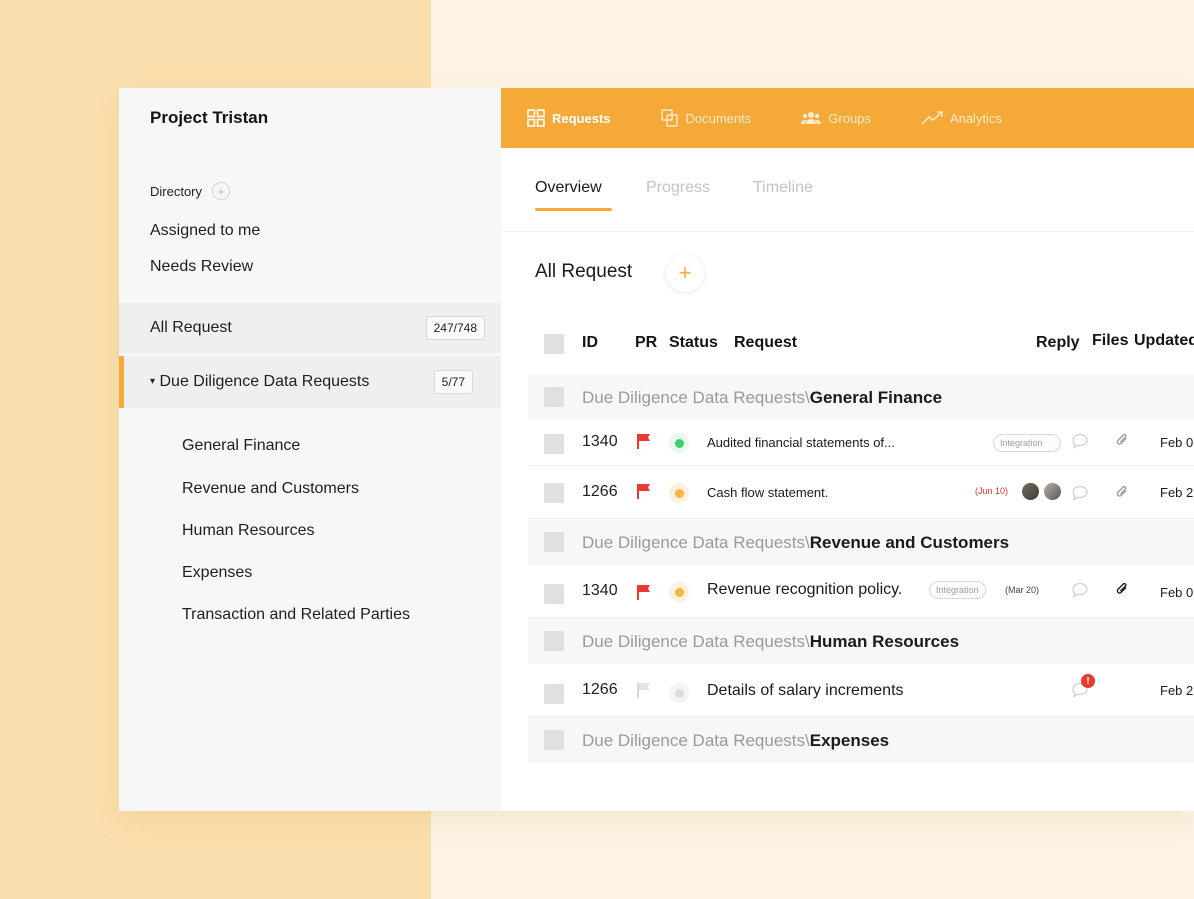 This screenshot has width=1194, height=899. I want to click on nav-analytics: Analytics, so click(961, 118).